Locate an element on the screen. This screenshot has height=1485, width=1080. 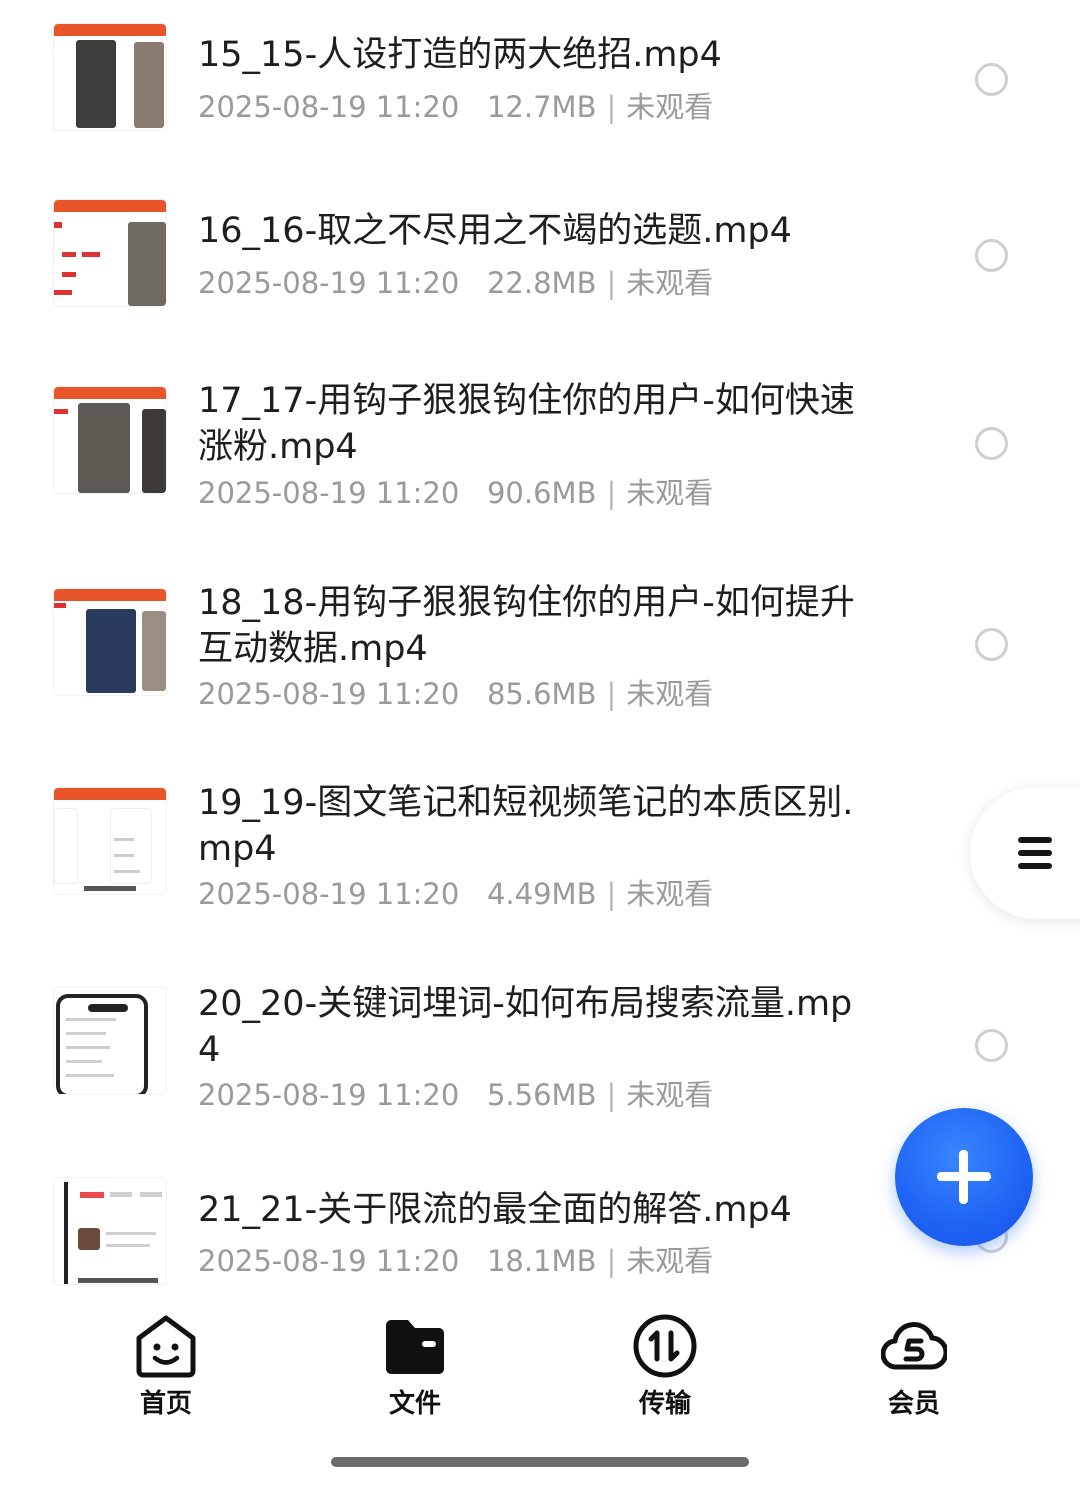
hamburger-menu-icon is located at coordinates (1035, 856).